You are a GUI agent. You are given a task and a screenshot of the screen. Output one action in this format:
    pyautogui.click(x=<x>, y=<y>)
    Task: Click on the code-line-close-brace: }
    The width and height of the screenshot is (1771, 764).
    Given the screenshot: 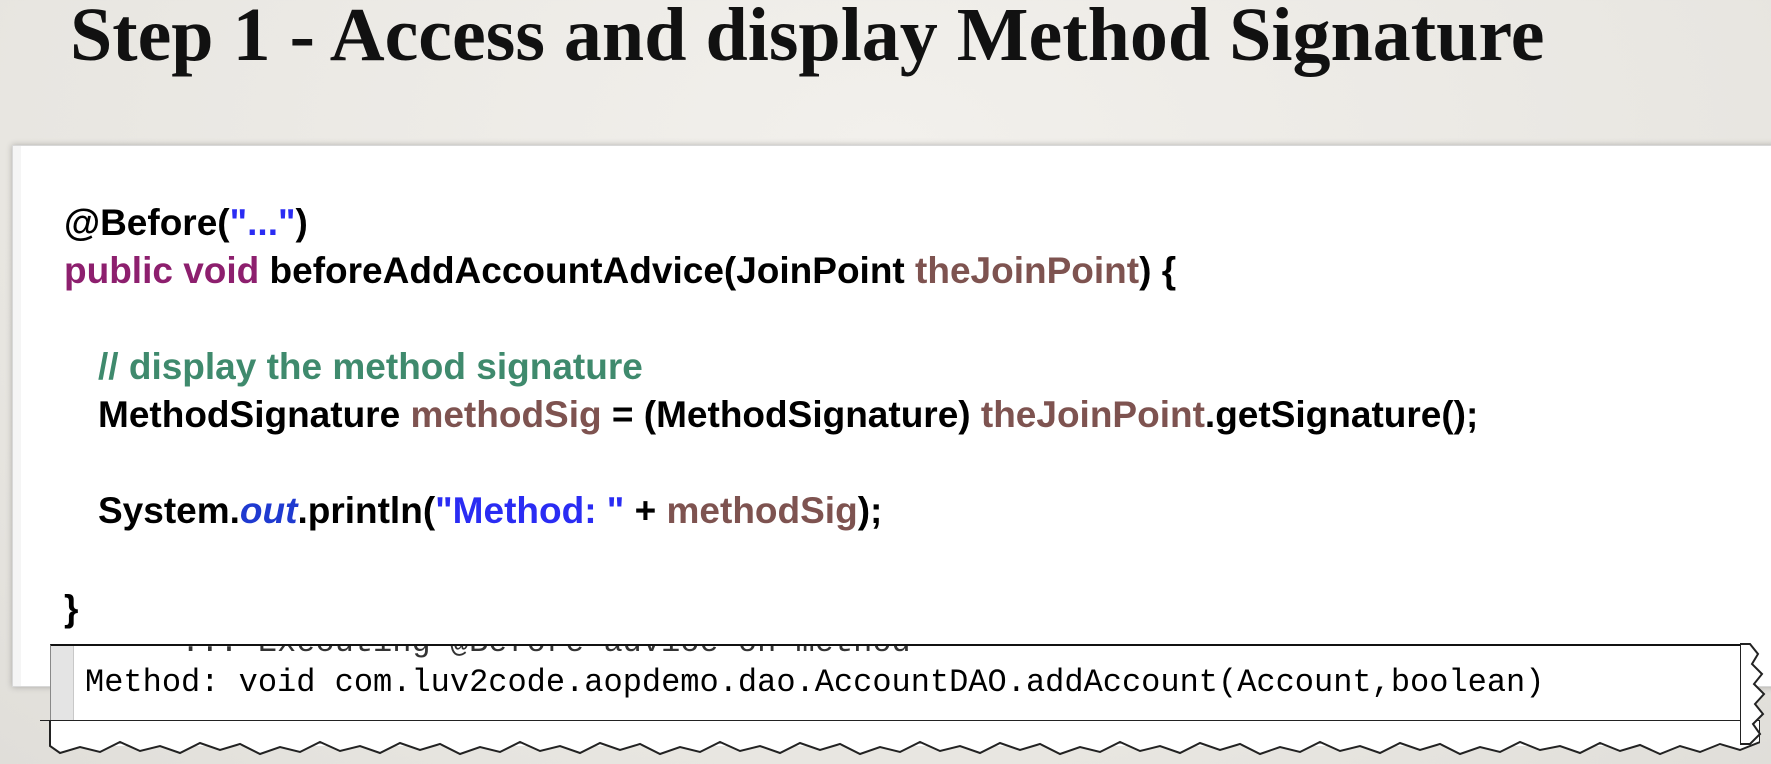 What is the action you would take?
    pyautogui.click(x=71, y=609)
    